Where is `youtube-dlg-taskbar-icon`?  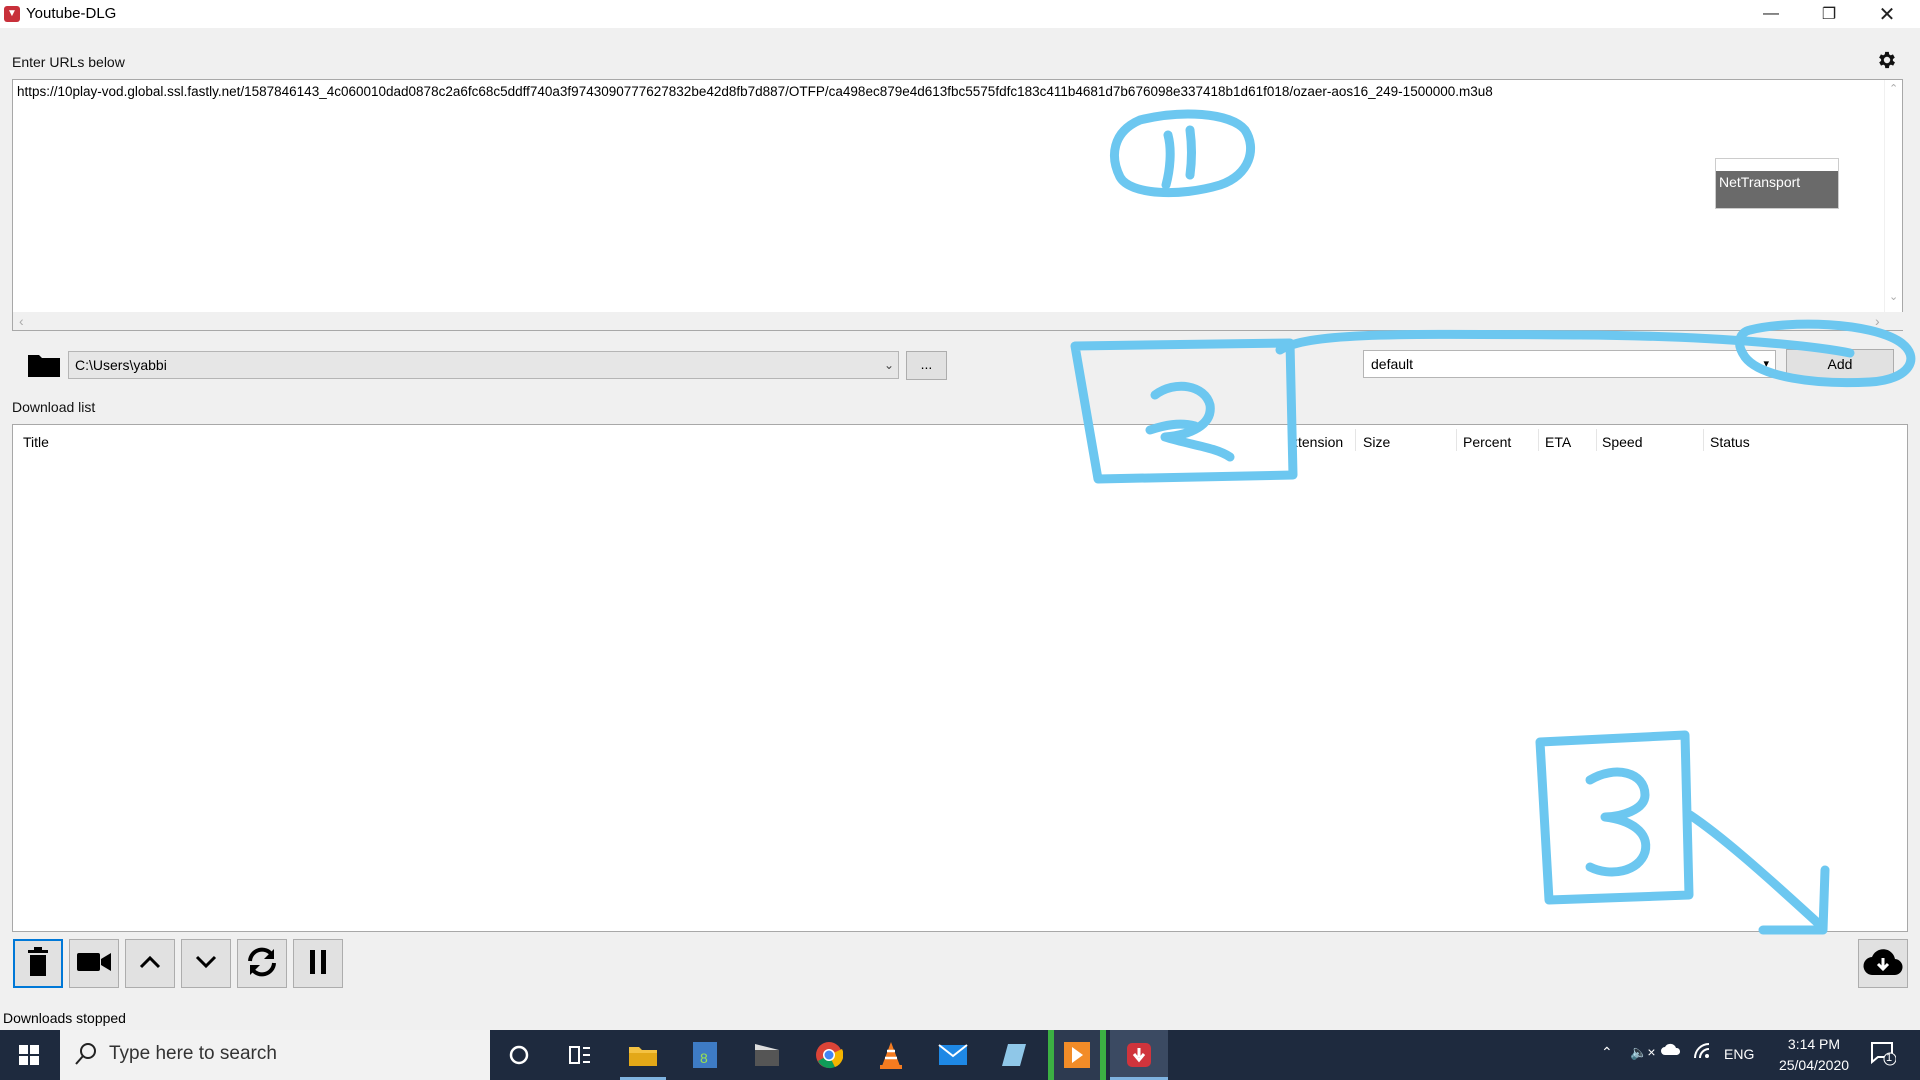 youtube-dlg-taskbar-icon is located at coordinates (1139, 1055).